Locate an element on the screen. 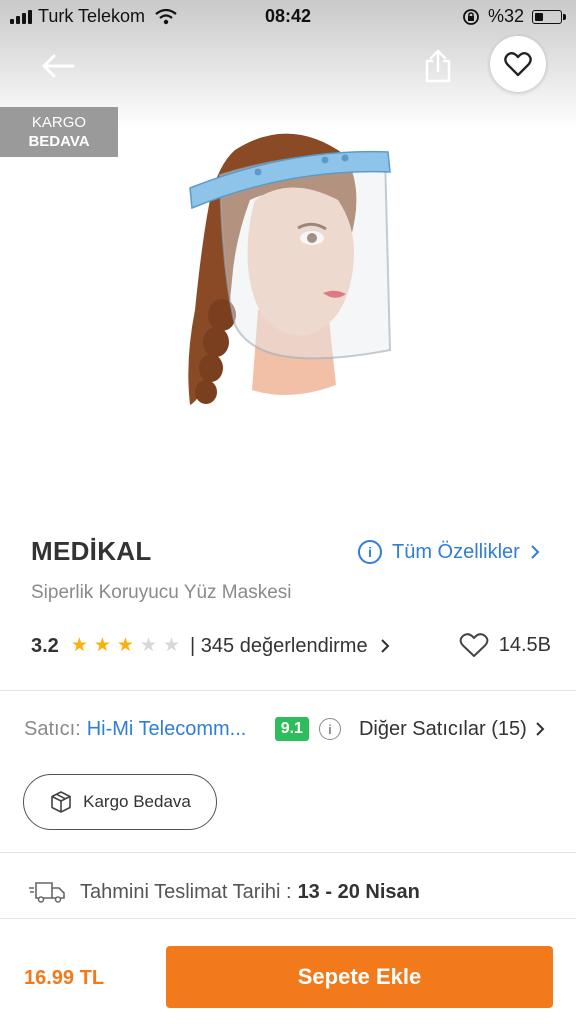  battery-percent: %32 is located at coordinates (505, 16).